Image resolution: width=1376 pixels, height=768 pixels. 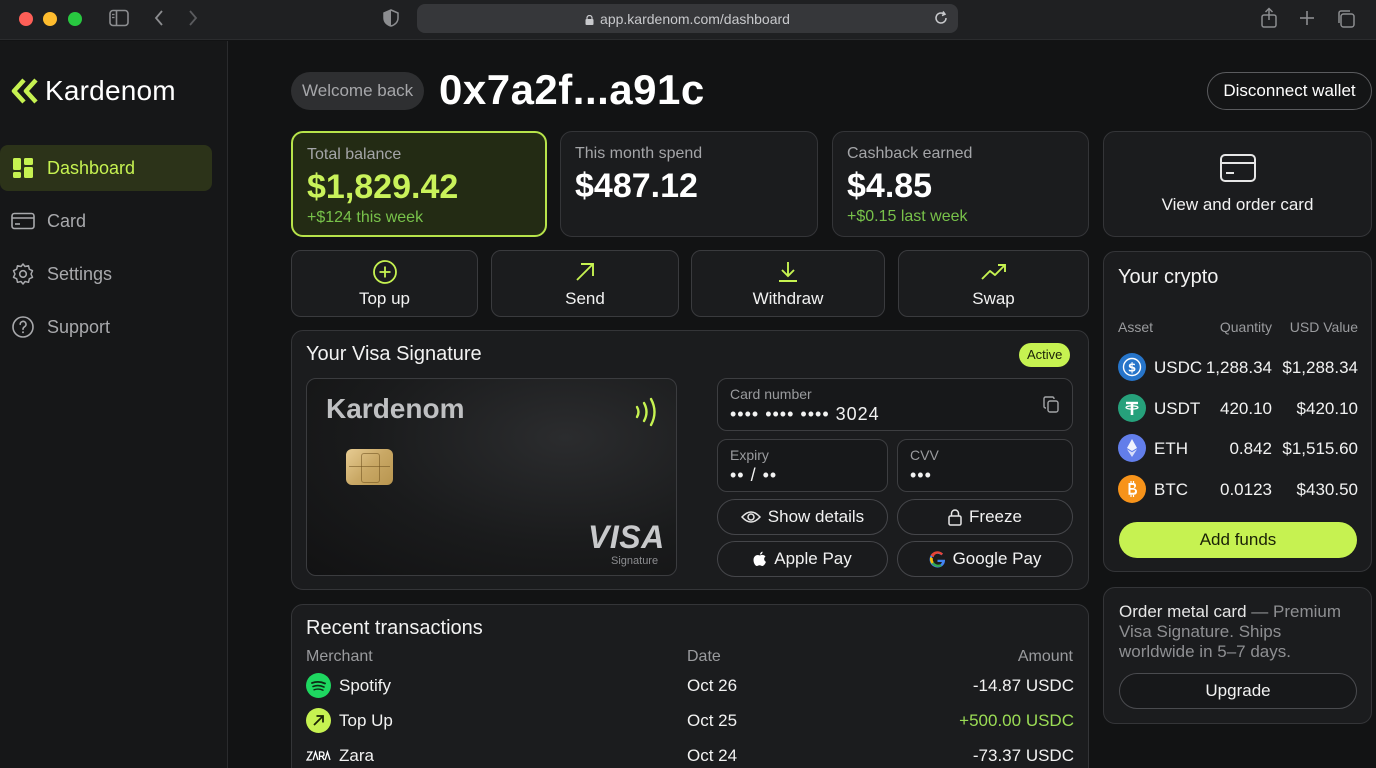 I want to click on forward-icon, so click(x=193, y=18).